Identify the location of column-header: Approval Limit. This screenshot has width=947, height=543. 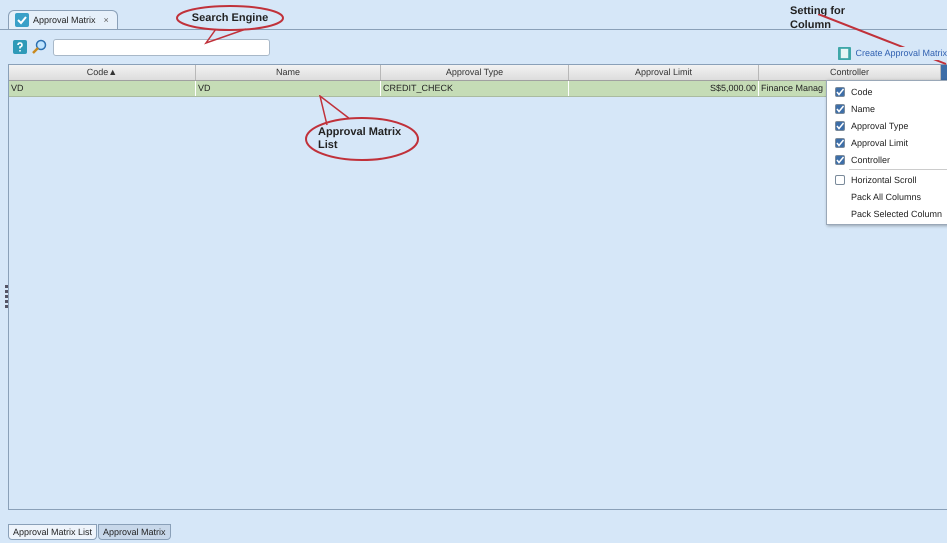
(664, 72).